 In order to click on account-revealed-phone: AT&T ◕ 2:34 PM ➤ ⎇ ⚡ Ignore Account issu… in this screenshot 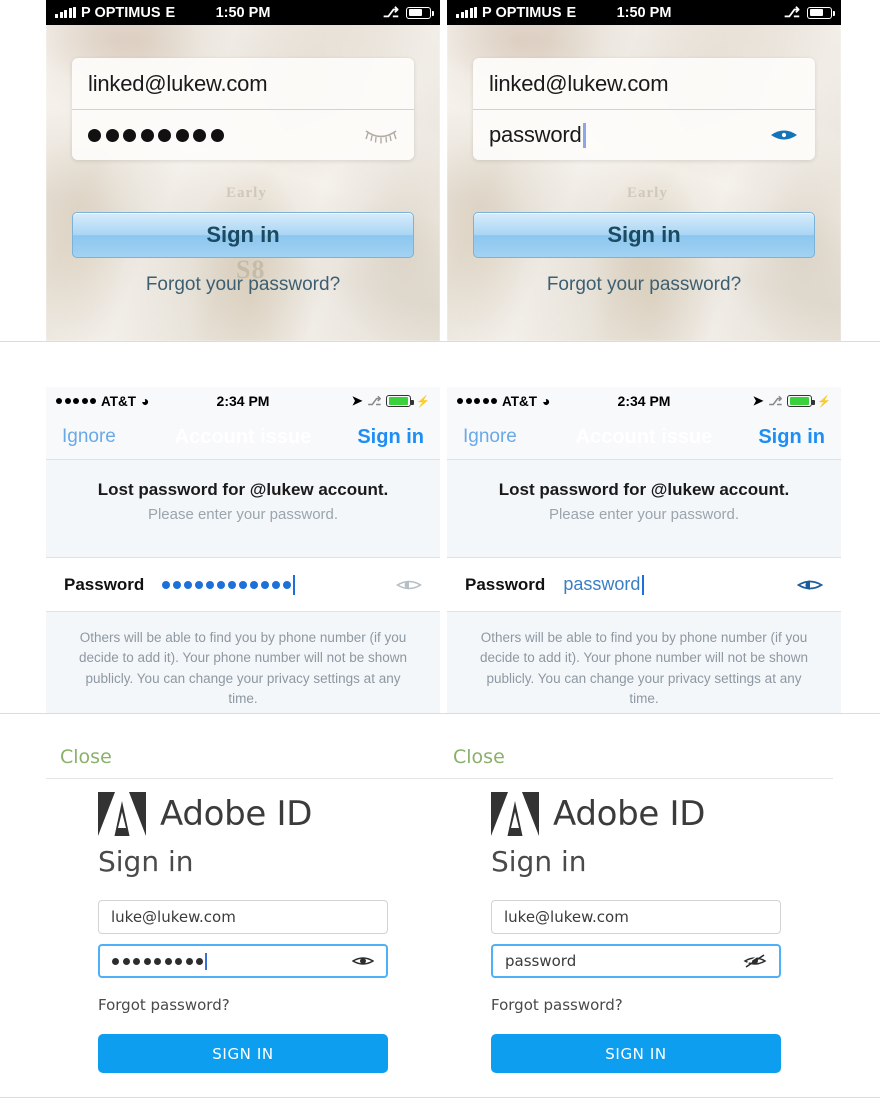, I will do `click(644, 550)`.